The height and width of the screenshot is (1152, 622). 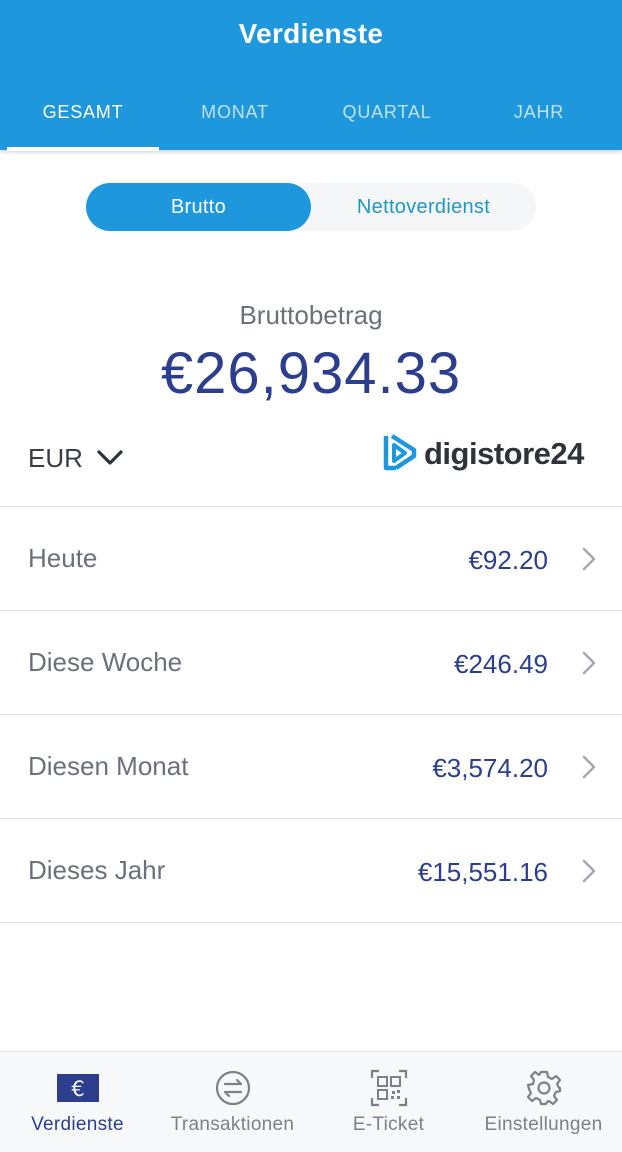 I want to click on list-item-diese-woche: Diese Woche €246.49, so click(x=311, y=662).